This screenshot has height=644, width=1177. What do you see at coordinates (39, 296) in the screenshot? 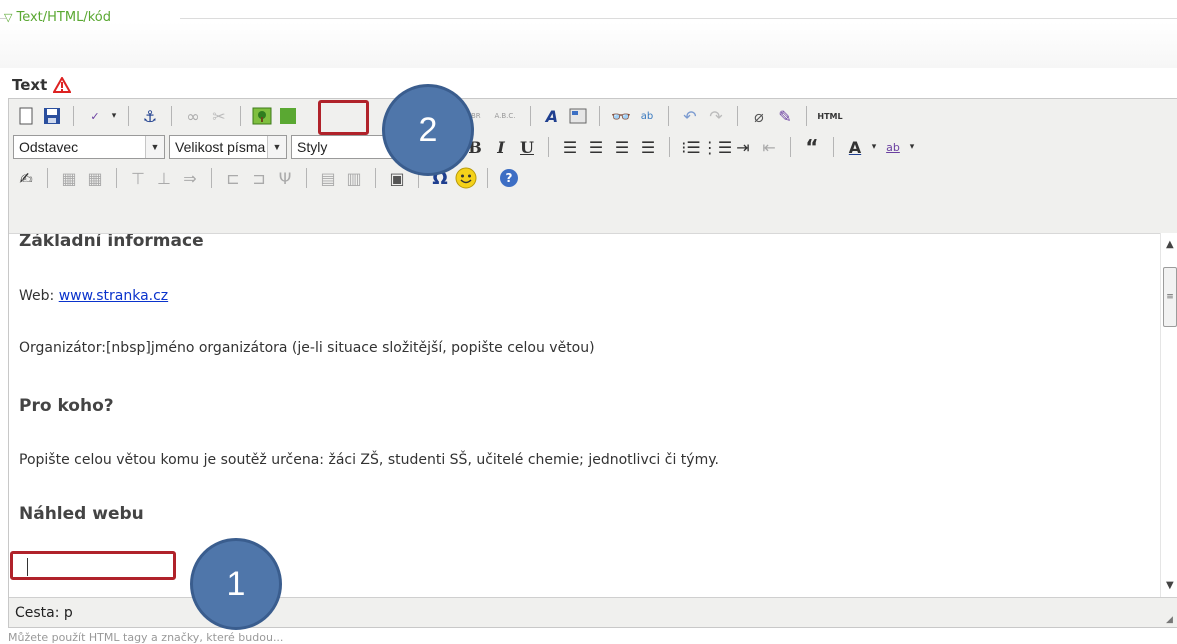
I see `web-label: Web:` at bounding box center [39, 296].